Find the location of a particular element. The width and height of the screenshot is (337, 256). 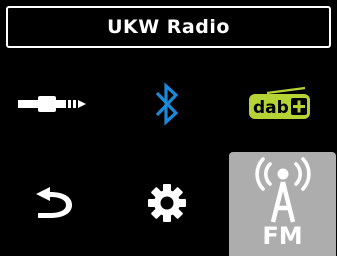

menu-item-settings is located at coordinates (167, 203).